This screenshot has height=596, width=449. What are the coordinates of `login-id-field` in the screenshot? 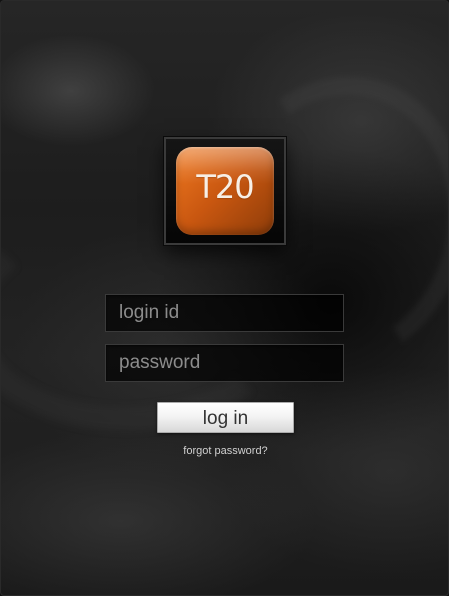 It's located at (224, 313).